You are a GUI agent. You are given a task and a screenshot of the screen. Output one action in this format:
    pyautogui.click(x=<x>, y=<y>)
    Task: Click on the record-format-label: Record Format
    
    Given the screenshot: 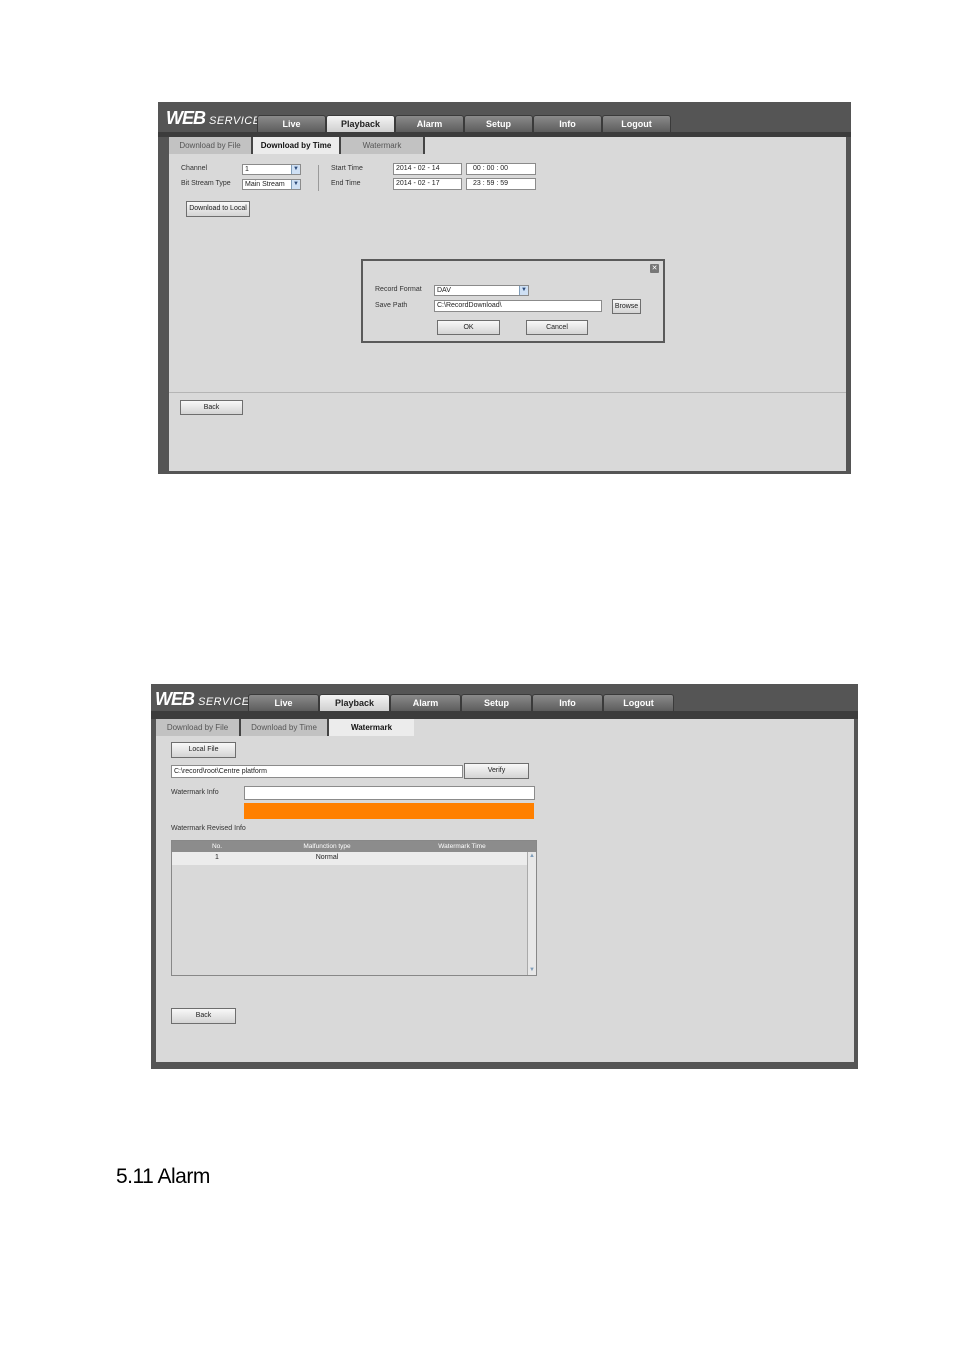 What is the action you would take?
    pyautogui.click(x=398, y=289)
    